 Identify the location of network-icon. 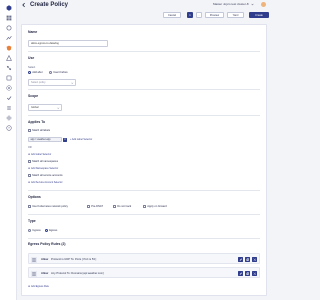
(8, 87).